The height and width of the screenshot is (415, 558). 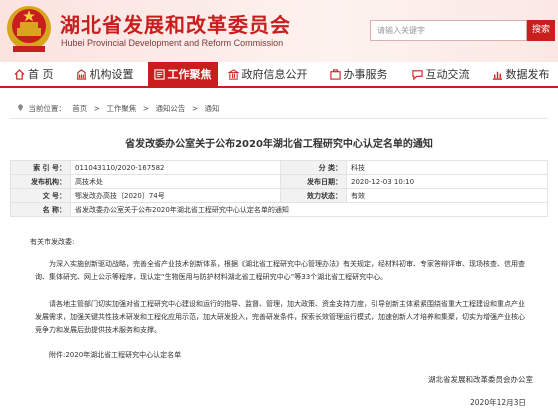 What do you see at coordinates (189, 74) in the screenshot?
I see `nav-label: 工作聚焦` at bounding box center [189, 74].